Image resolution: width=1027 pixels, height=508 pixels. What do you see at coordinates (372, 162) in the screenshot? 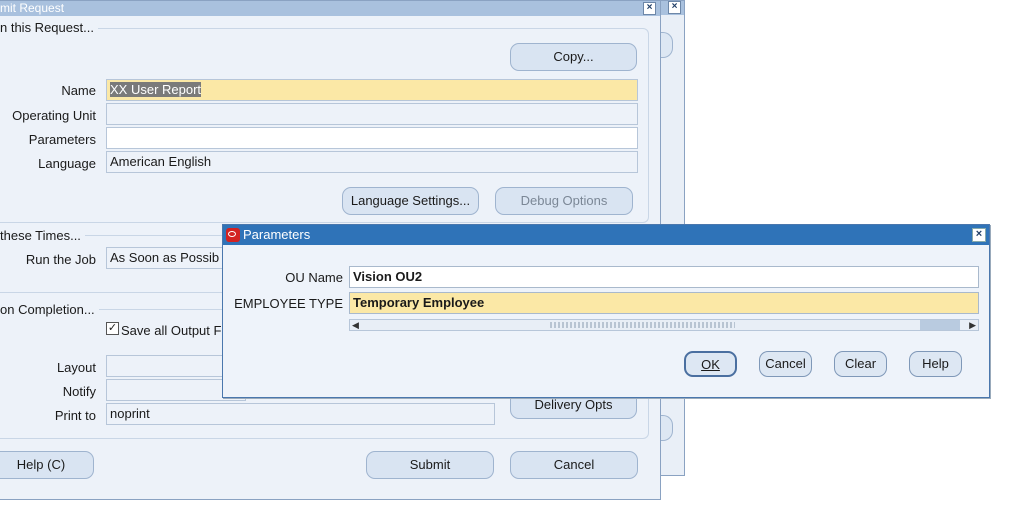
I see `language-field: American English` at bounding box center [372, 162].